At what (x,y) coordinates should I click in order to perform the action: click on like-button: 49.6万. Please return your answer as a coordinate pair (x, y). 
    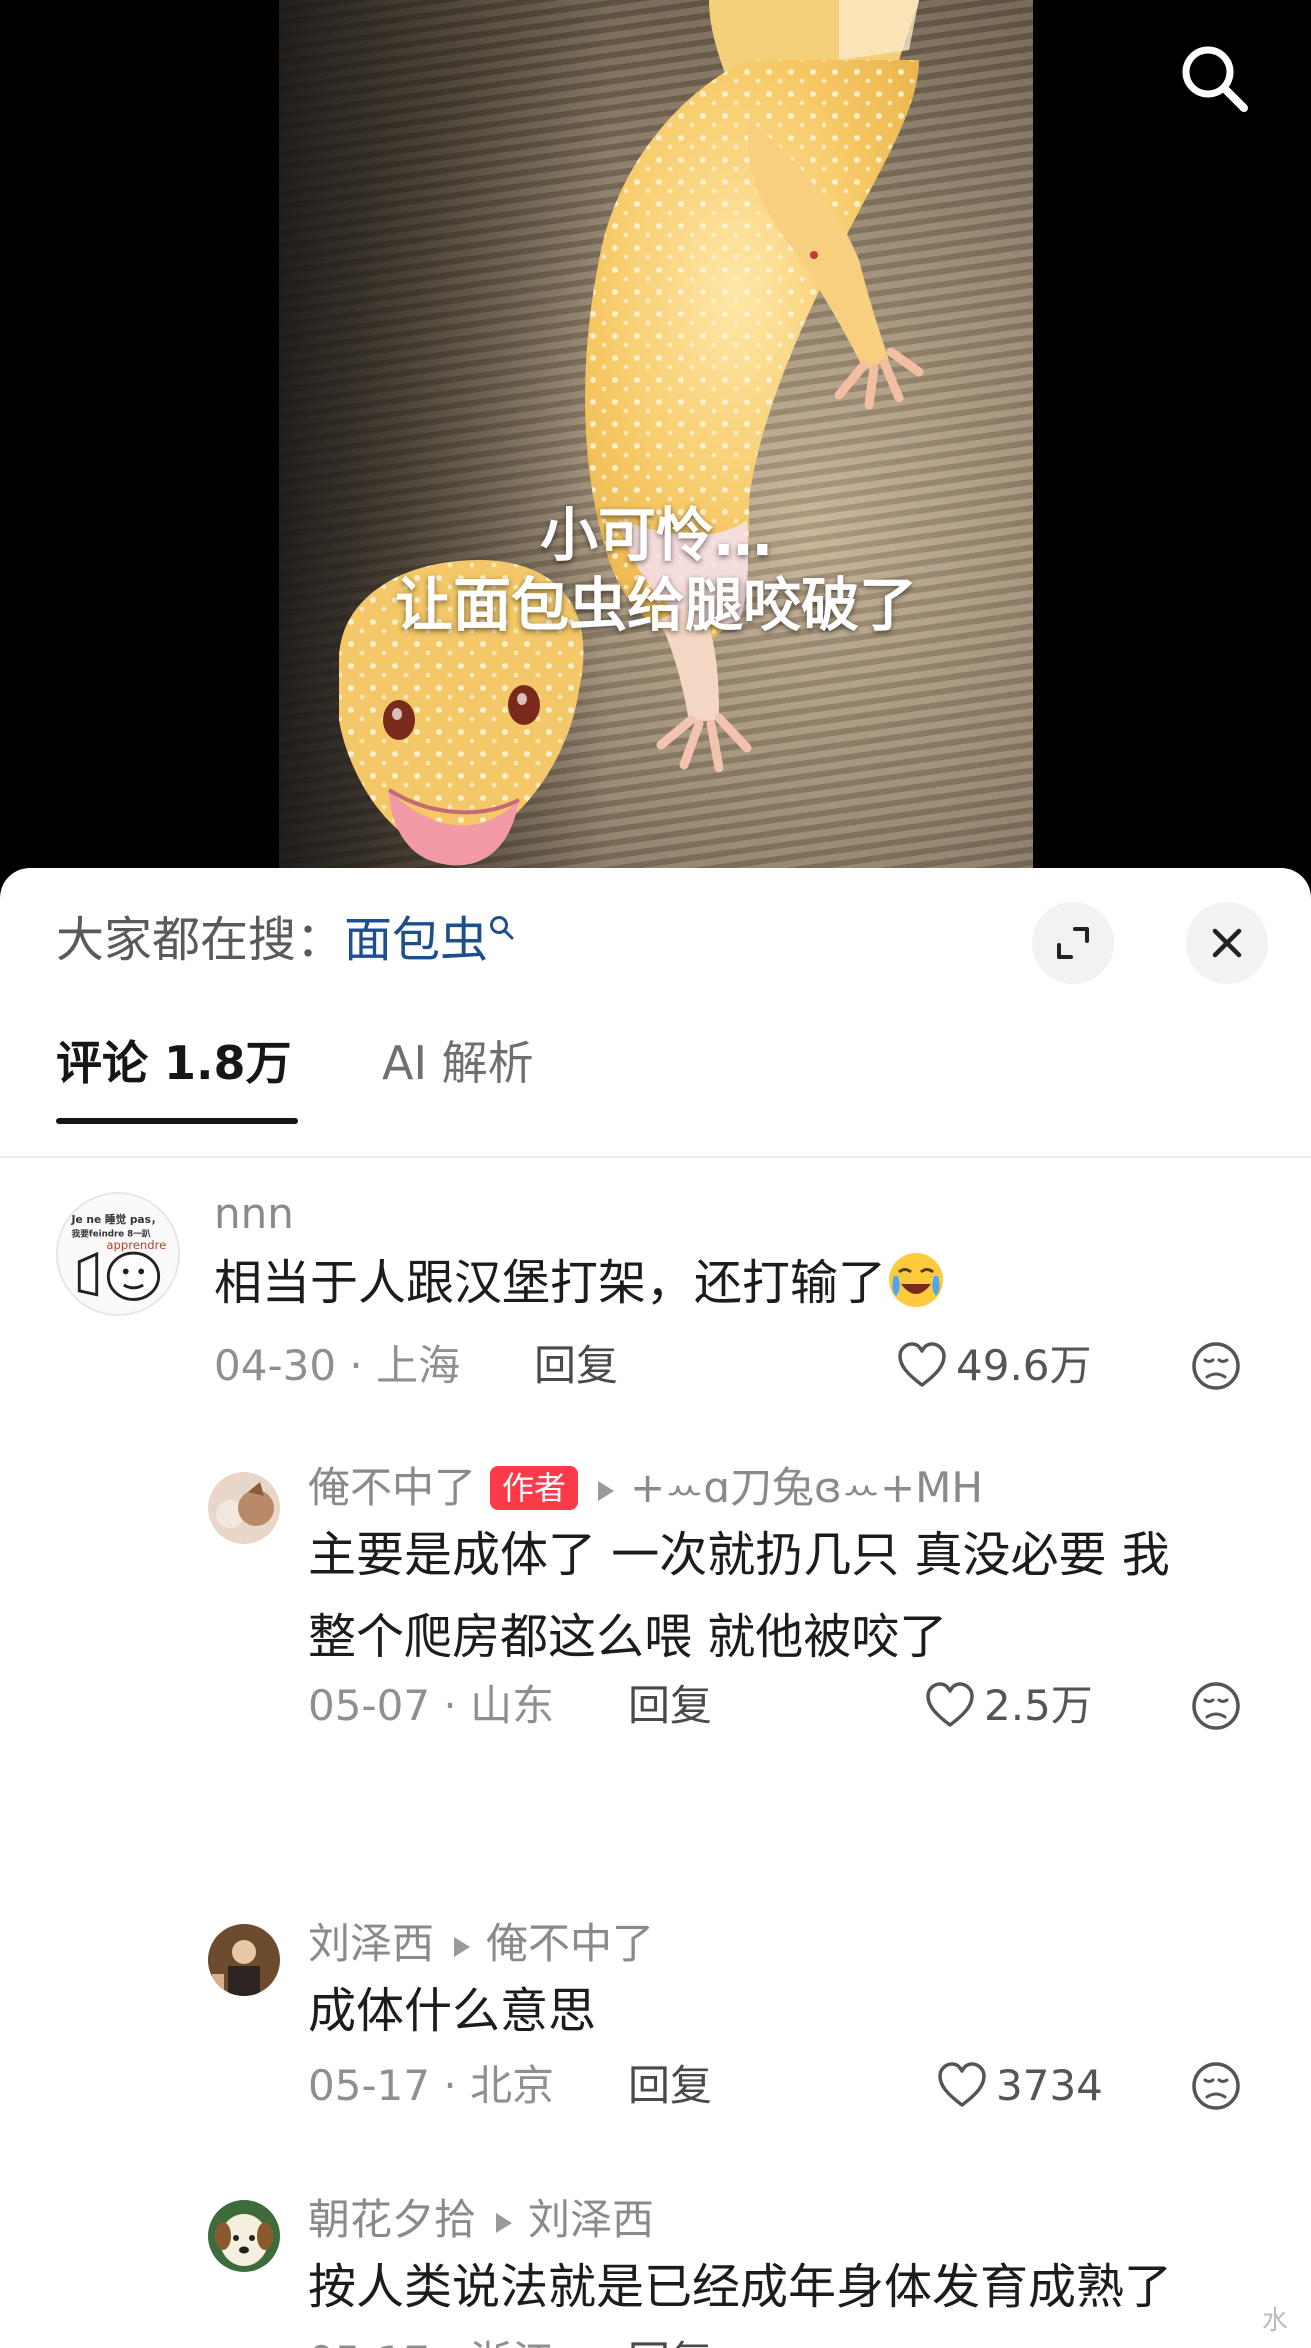
    Looking at the image, I should click on (994, 1366).